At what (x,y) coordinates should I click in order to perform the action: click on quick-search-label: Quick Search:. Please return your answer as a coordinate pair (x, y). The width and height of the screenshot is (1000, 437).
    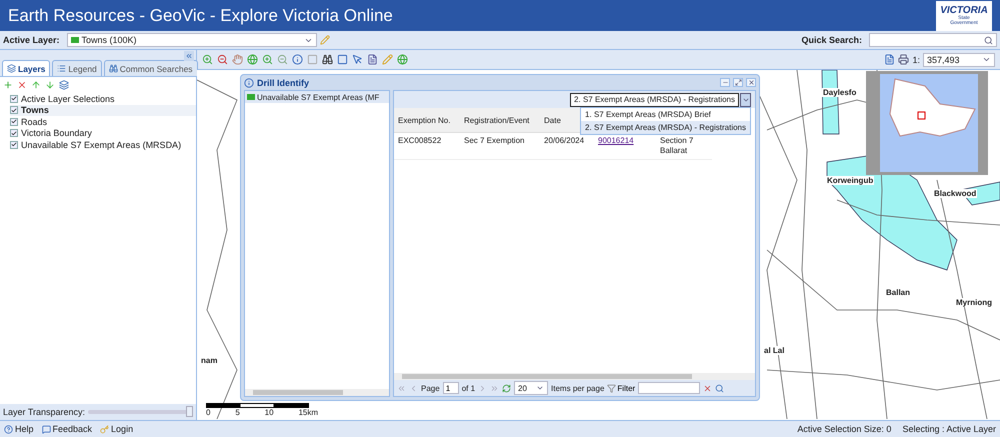
    Looking at the image, I should click on (831, 40).